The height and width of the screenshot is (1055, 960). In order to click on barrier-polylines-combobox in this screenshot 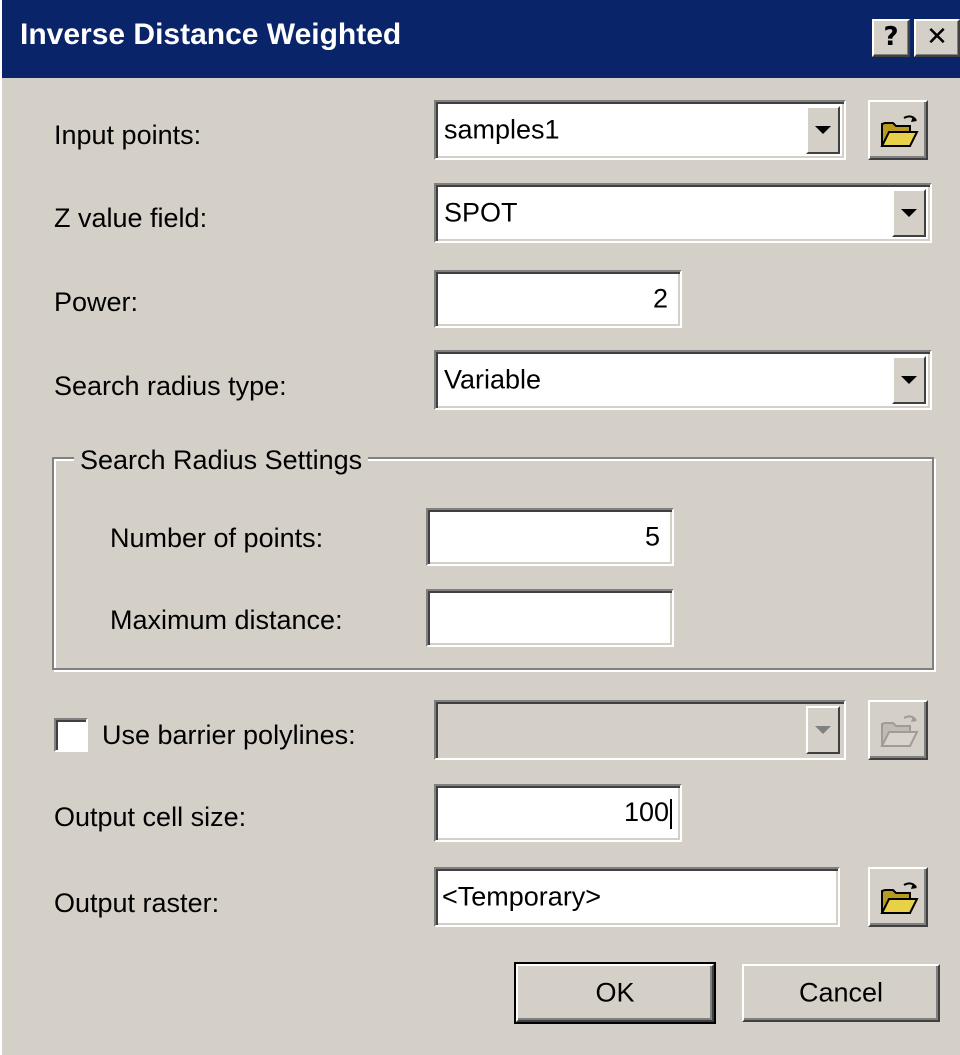, I will do `click(640, 730)`.